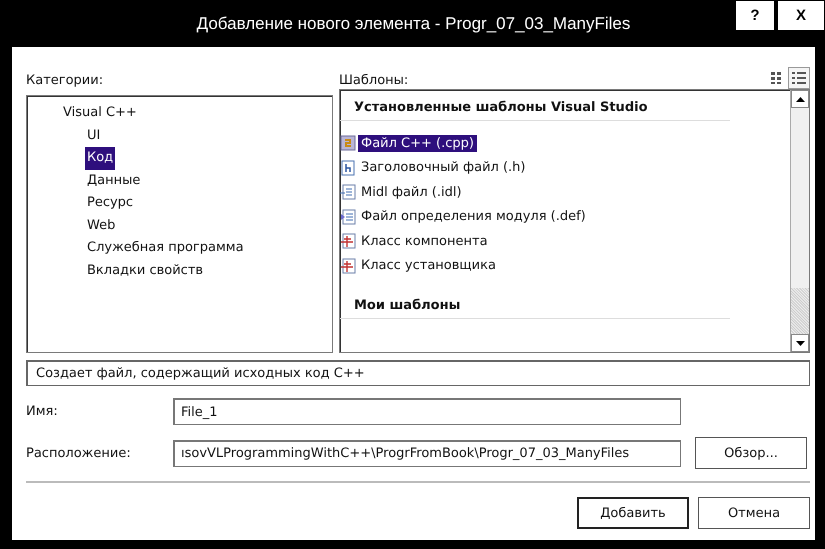  I want to click on tree-item: Web, so click(101, 225).